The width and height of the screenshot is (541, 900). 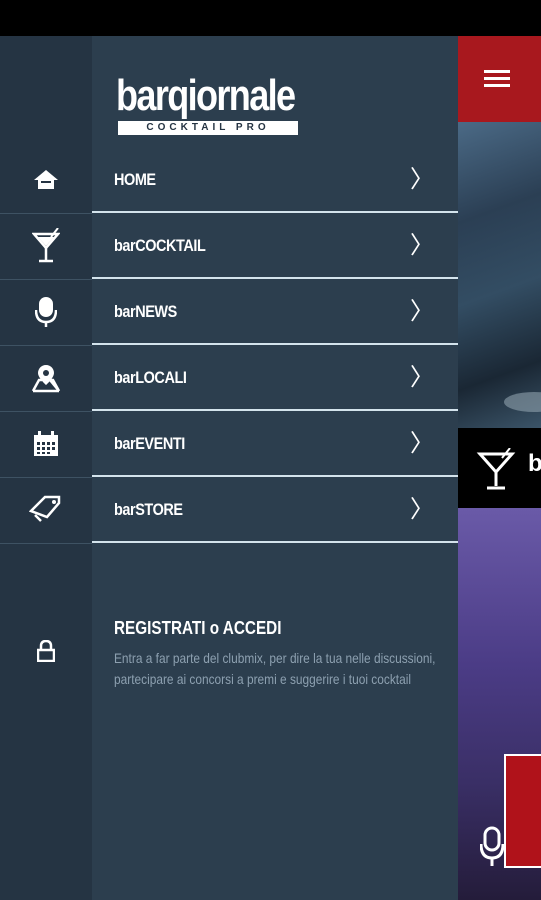 What do you see at coordinates (135, 179) in the screenshot?
I see `menu-label: HOME` at bounding box center [135, 179].